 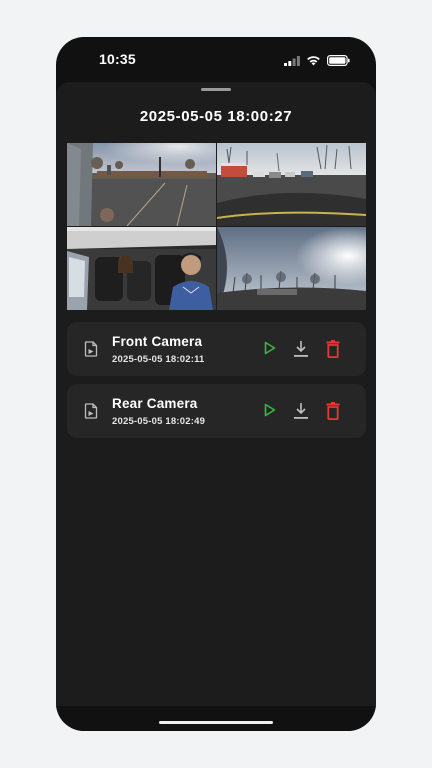 I want to click on sheet-title: 2025-05-05 18:00:27, so click(x=216, y=116).